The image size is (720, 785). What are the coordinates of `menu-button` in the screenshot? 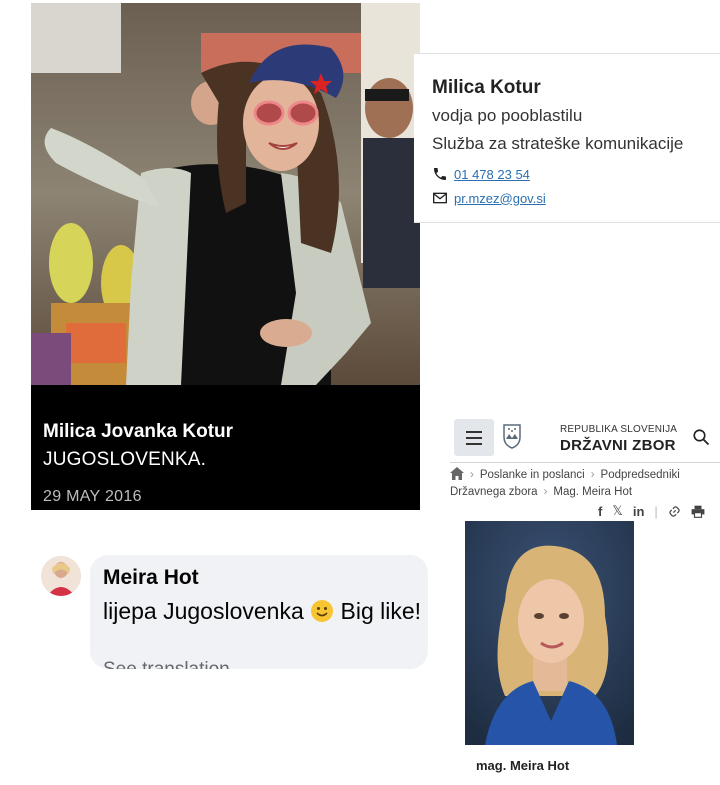 It's located at (474, 437).